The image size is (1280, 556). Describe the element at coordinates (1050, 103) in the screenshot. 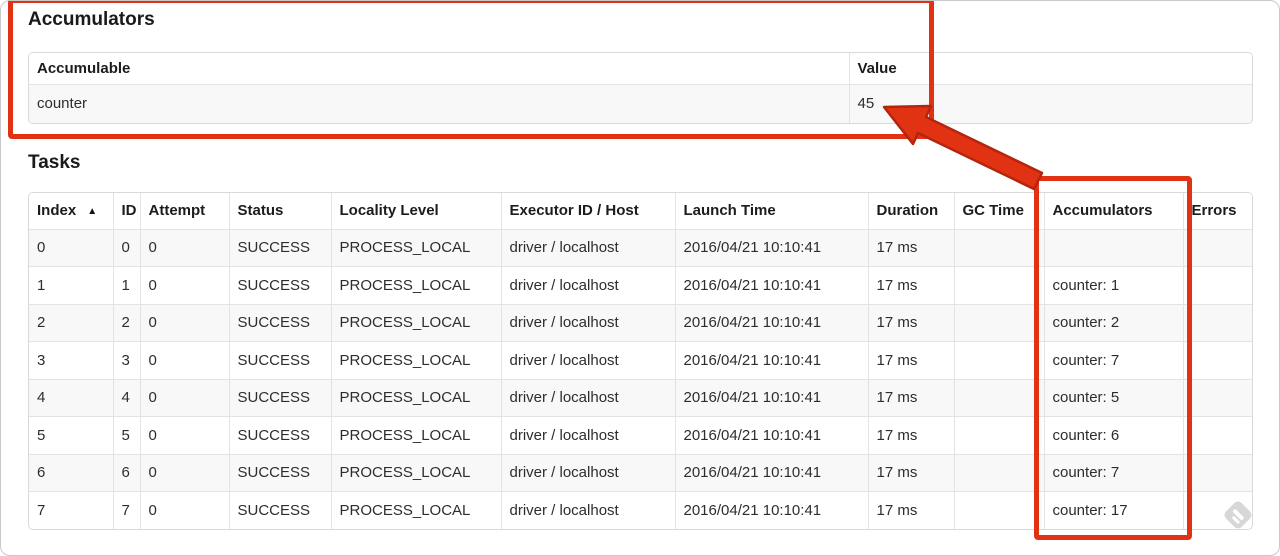

I see `cell-value: 45` at that location.